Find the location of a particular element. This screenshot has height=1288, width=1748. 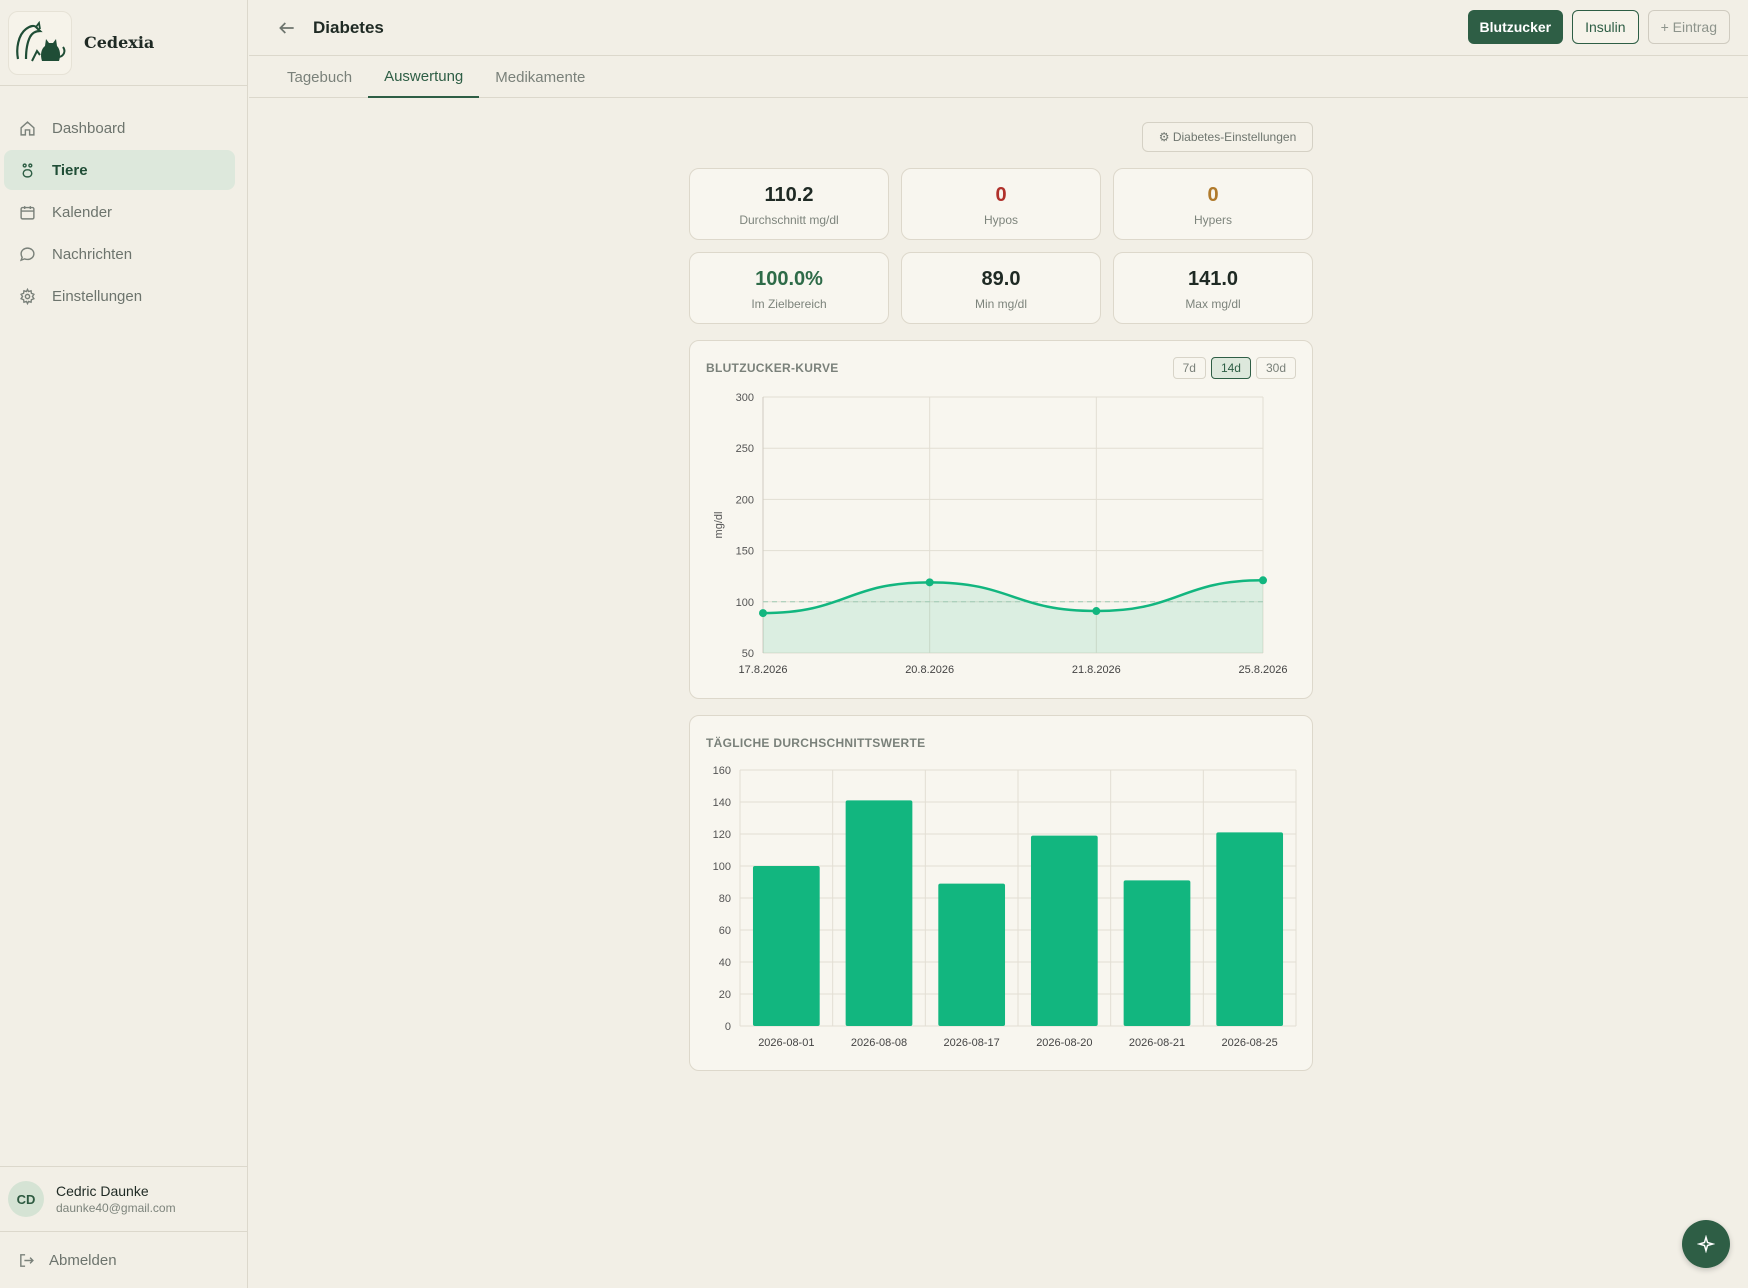

stat-card-max: 141.0 Max mg/dl is located at coordinates (1213, 288).